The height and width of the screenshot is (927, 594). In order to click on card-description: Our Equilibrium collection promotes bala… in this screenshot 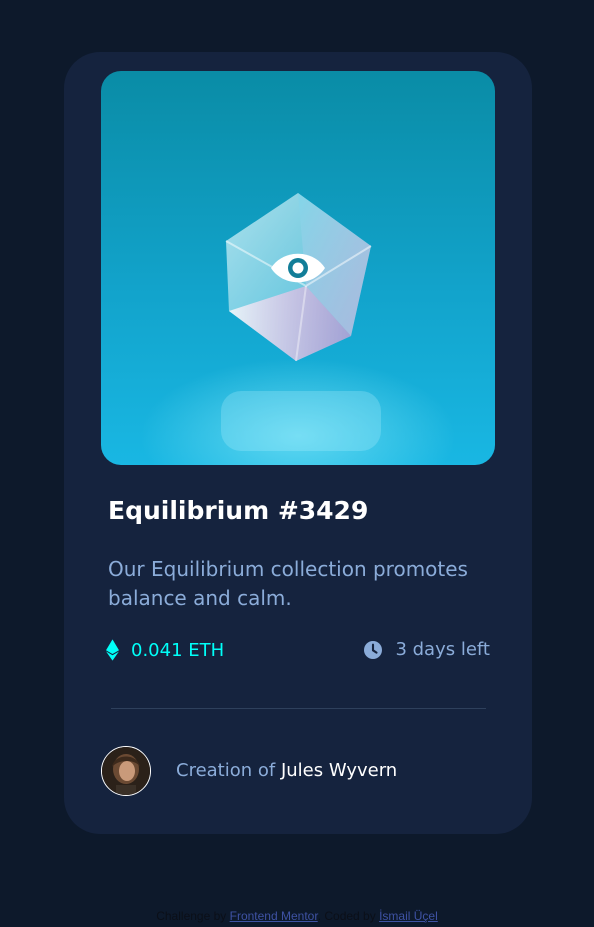, I will do `click(288, 583)`.